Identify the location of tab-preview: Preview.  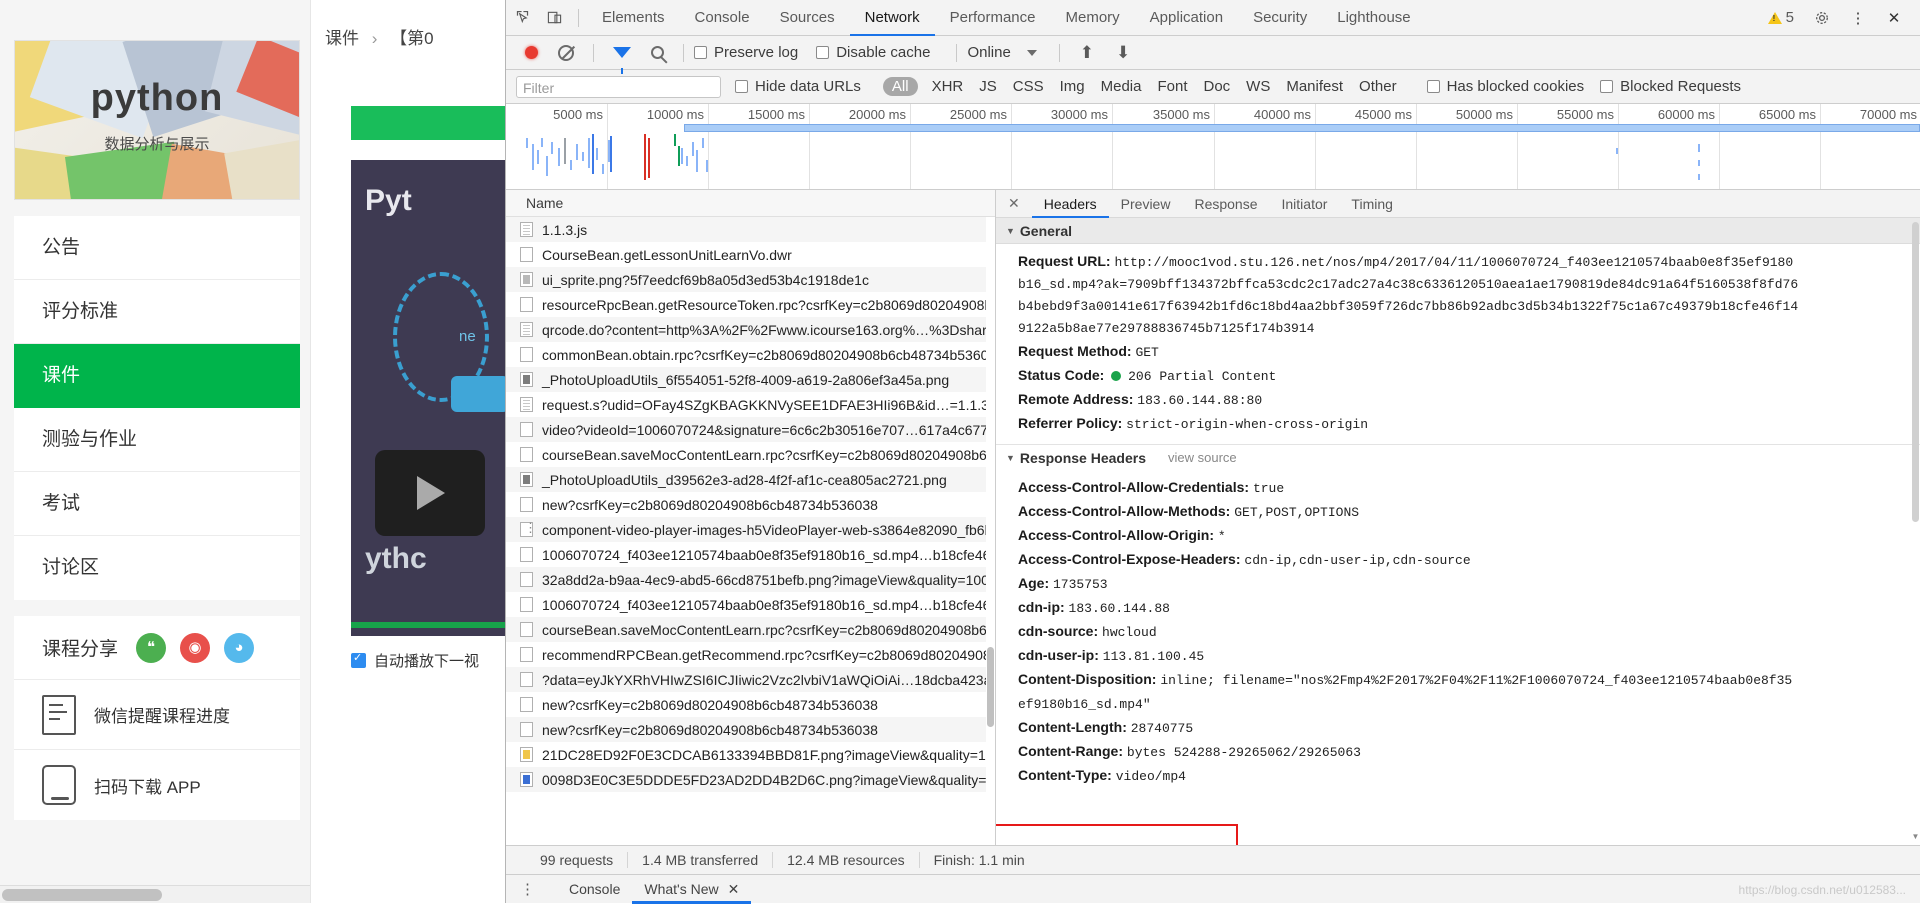
(1146, 204).